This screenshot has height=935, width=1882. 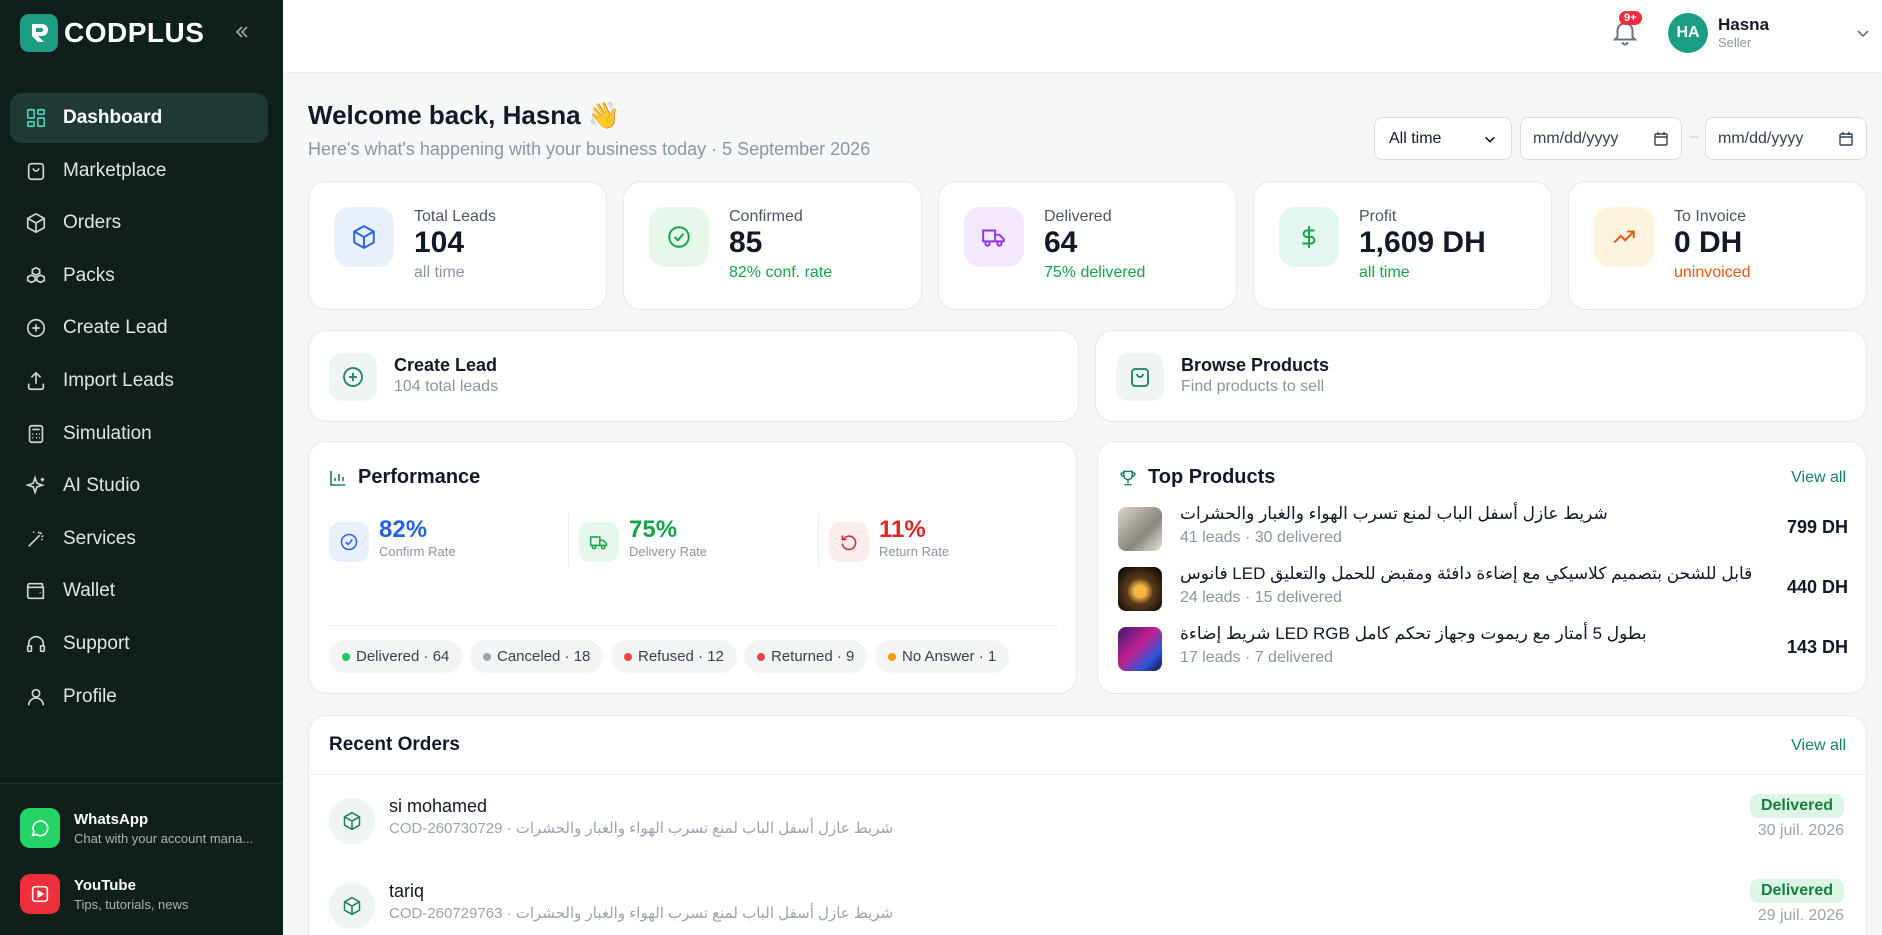 I want to click on calculator-icon, so click(x=36, y=433).